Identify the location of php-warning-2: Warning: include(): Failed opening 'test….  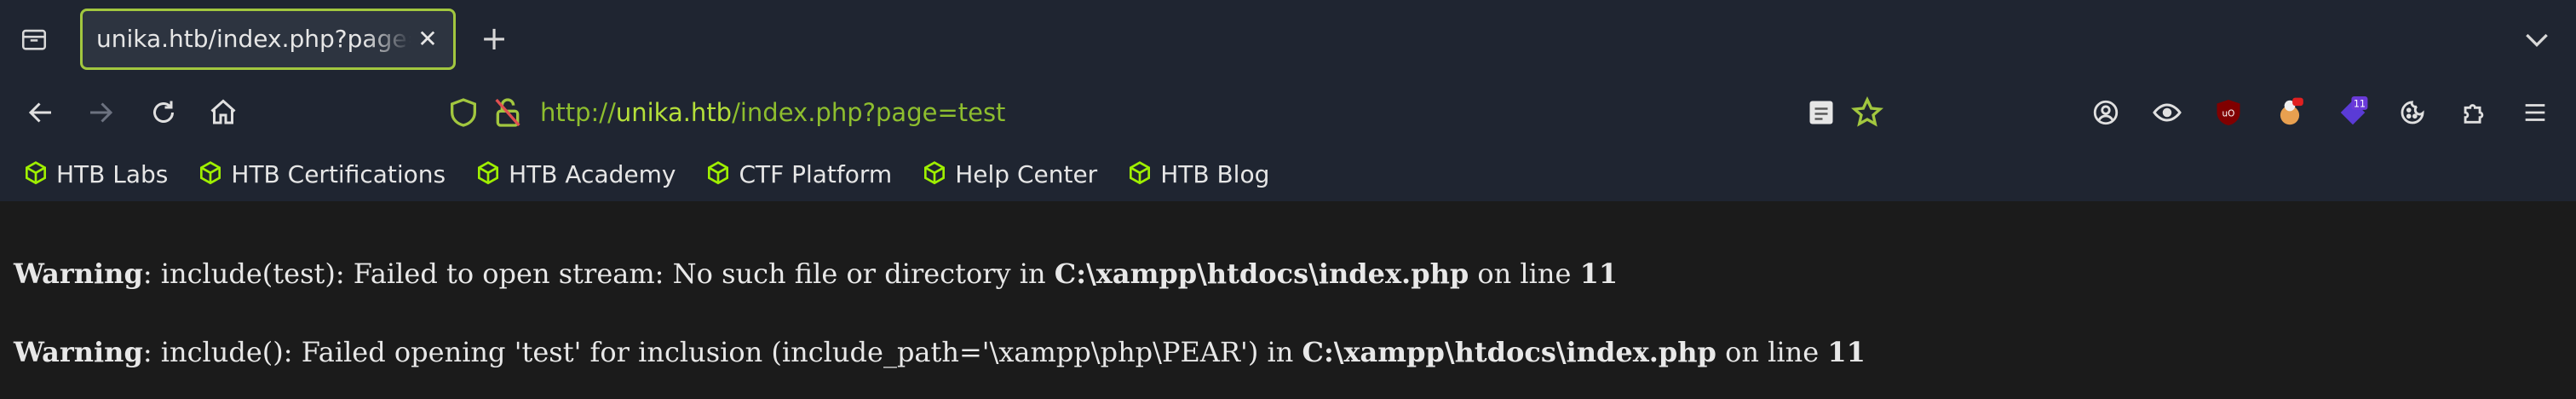
(940, 352).